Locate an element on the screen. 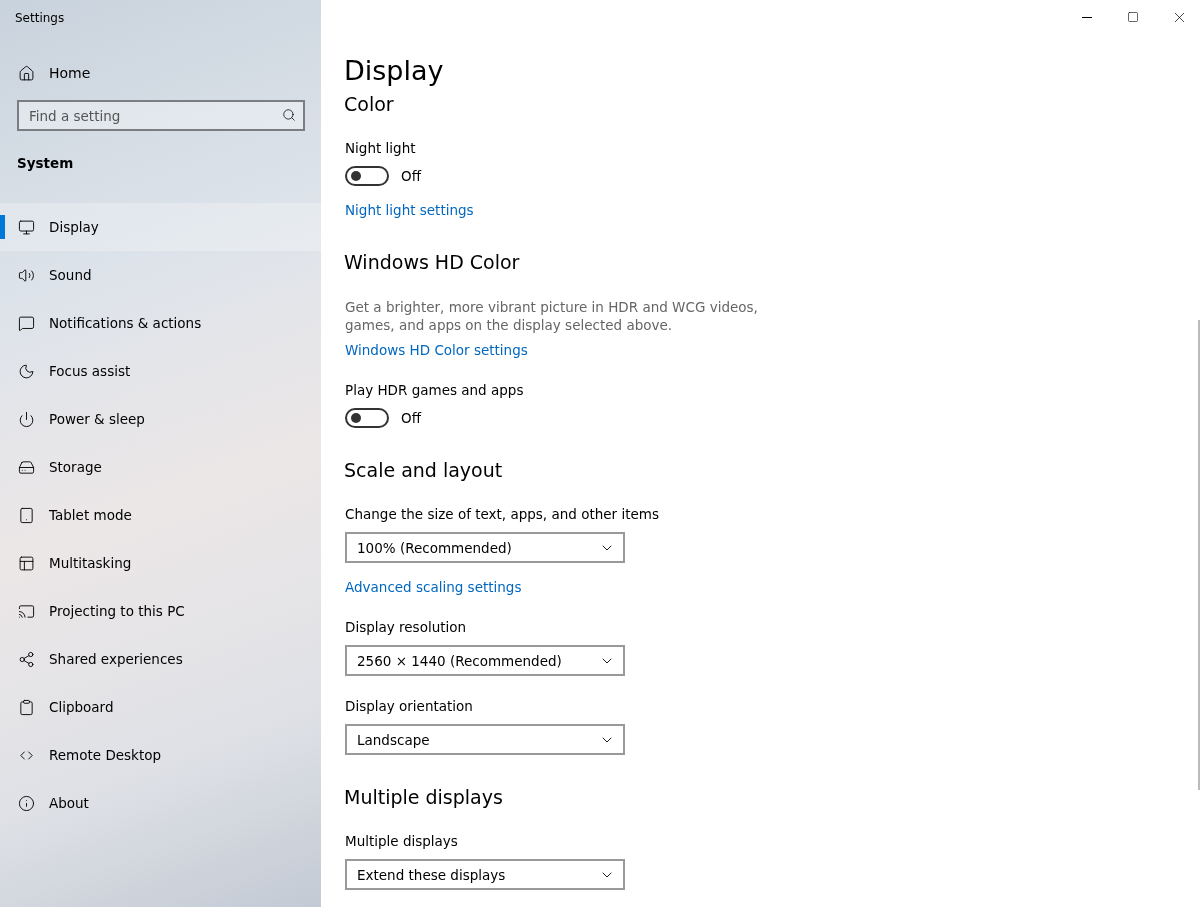 The height and width of the screenshot is (907, 1202). setting-label: Change the size of text, apps, and other items is located at coordinates (502, 514).